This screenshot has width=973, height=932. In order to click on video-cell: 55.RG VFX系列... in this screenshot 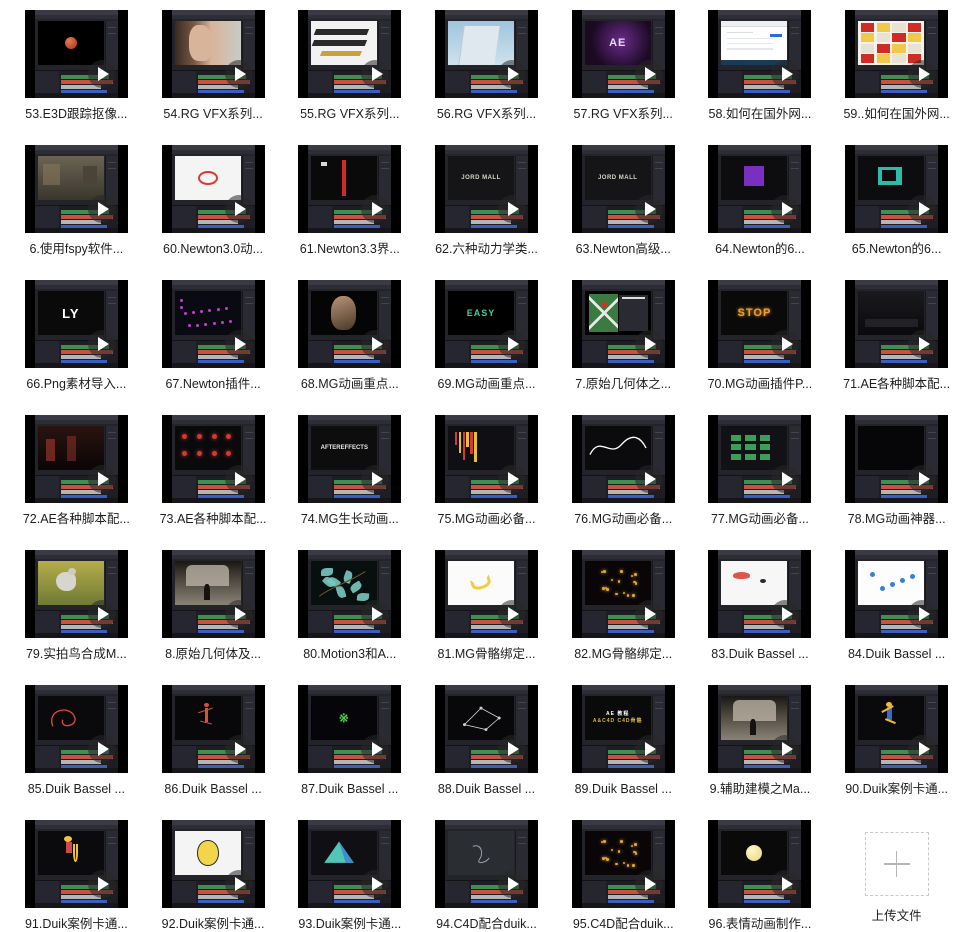, I will do `click(349, 77)`.